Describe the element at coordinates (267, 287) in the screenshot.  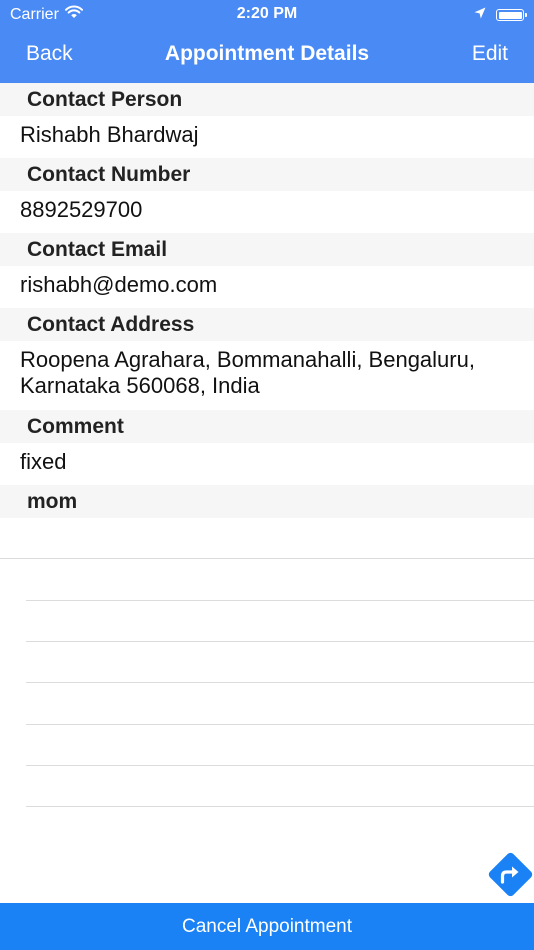
I see `contact-email-value: rishabh@demo.com` at that location.